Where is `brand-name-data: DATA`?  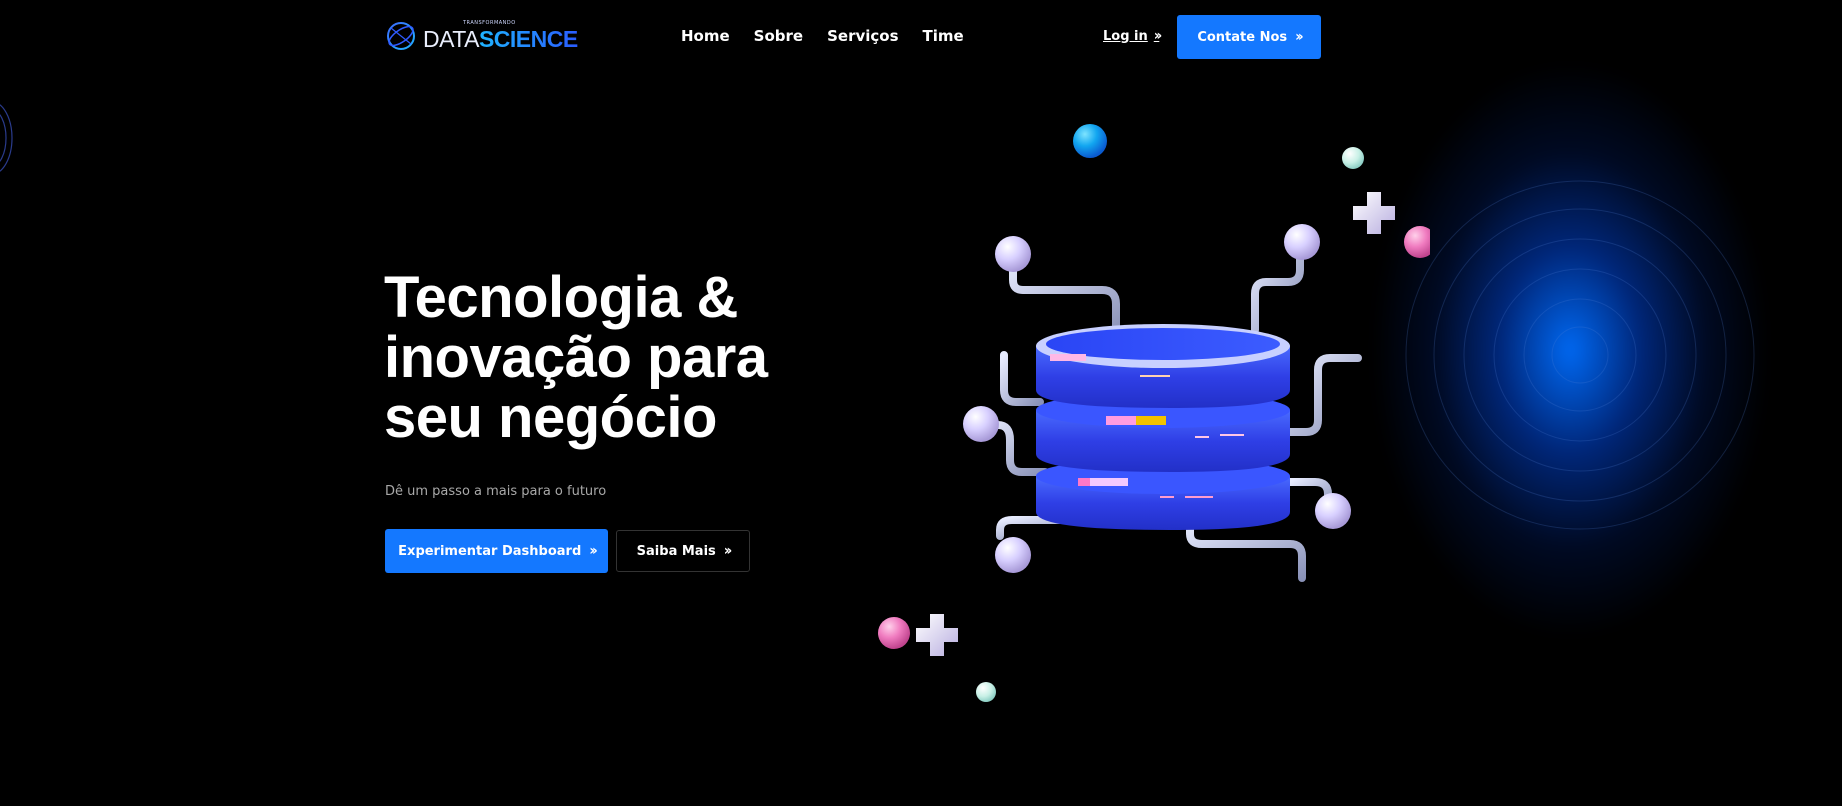 brand-name-data: DATA is located at coordinates (451, 39).